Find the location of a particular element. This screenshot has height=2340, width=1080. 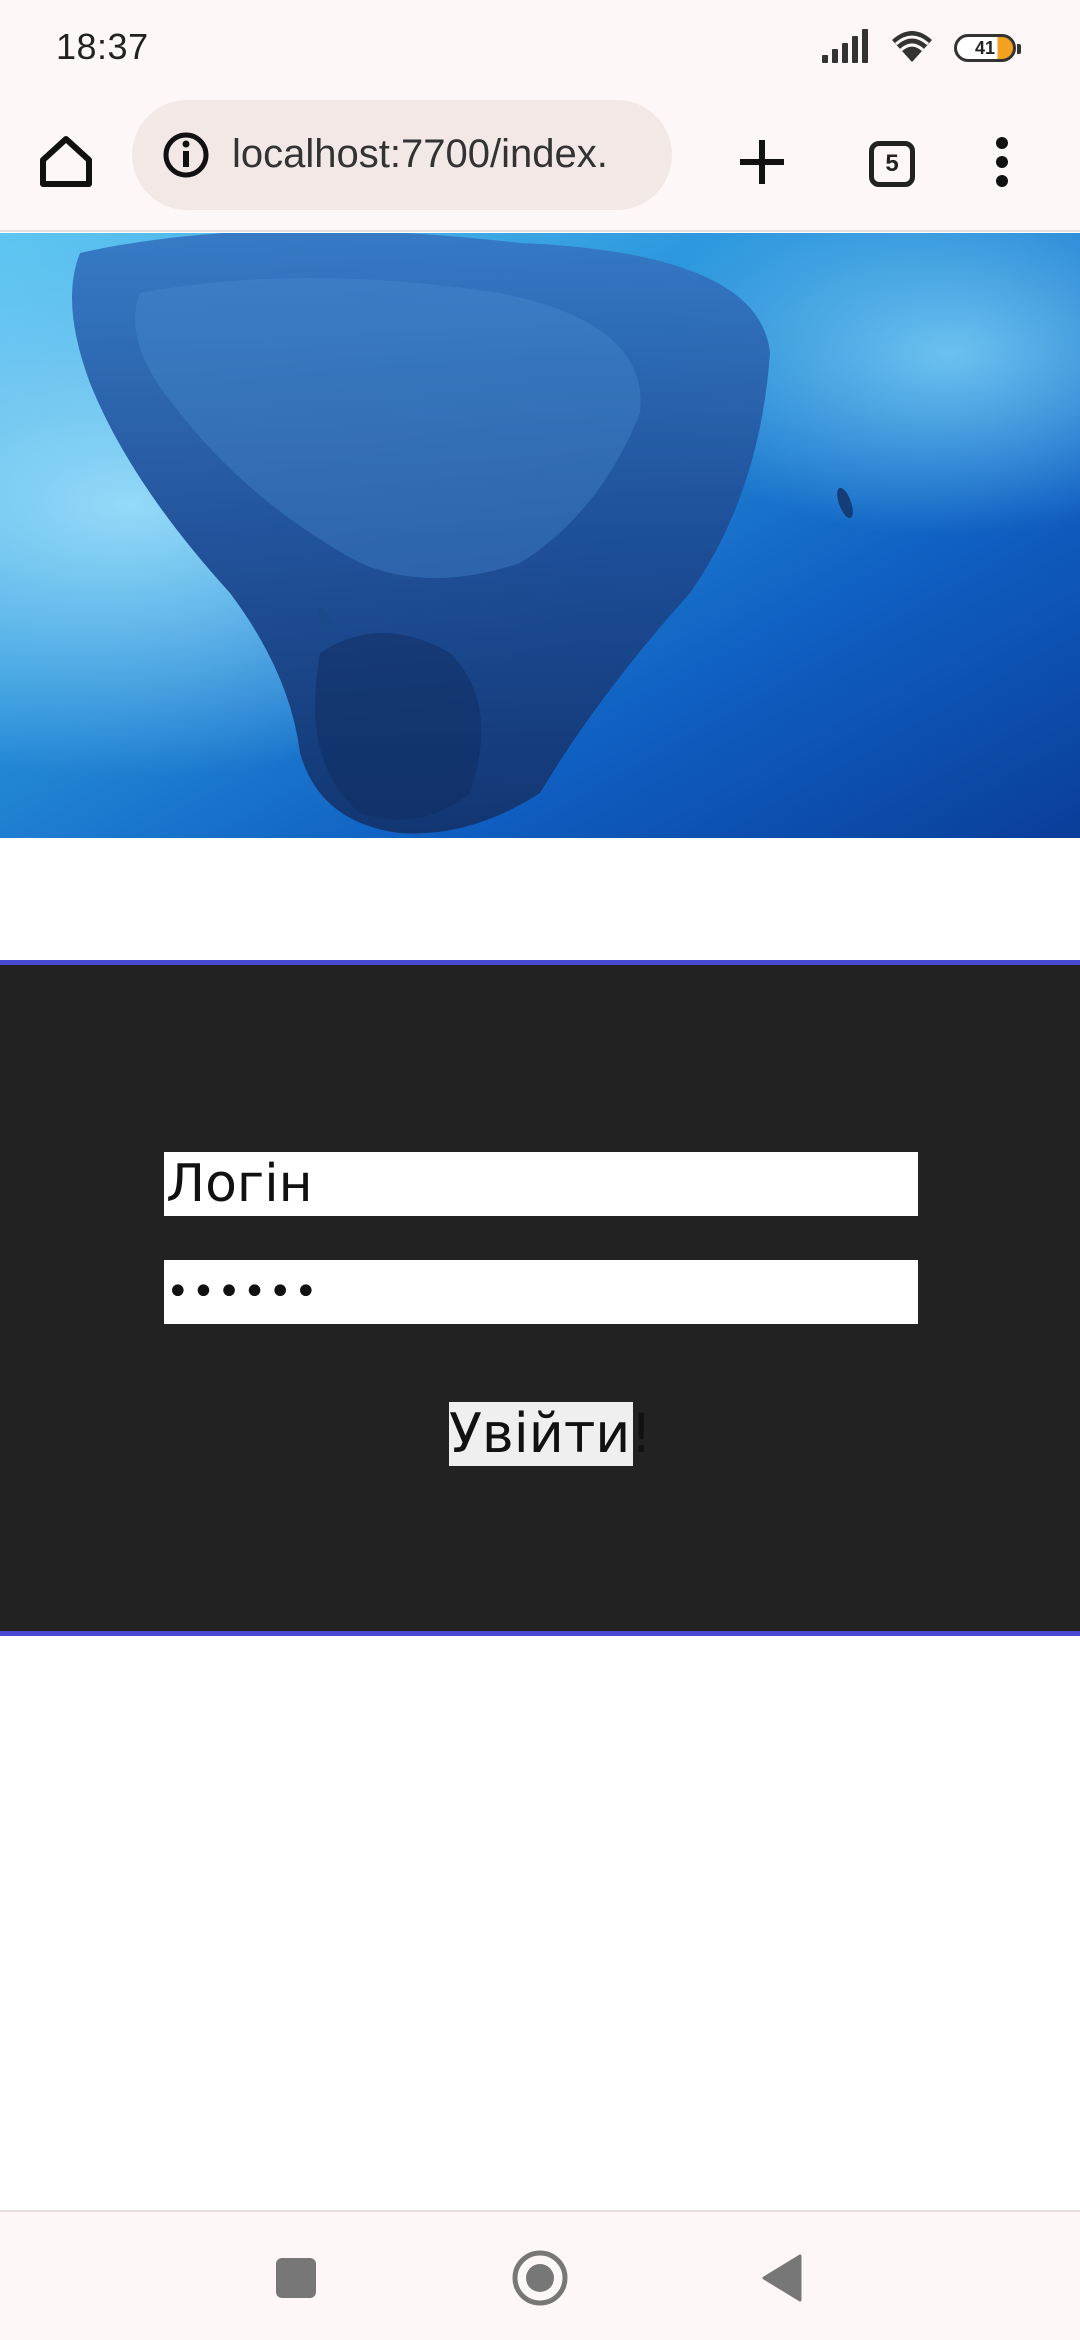

url-text: localhost:7700/index. is located at coordinates (447, 157).